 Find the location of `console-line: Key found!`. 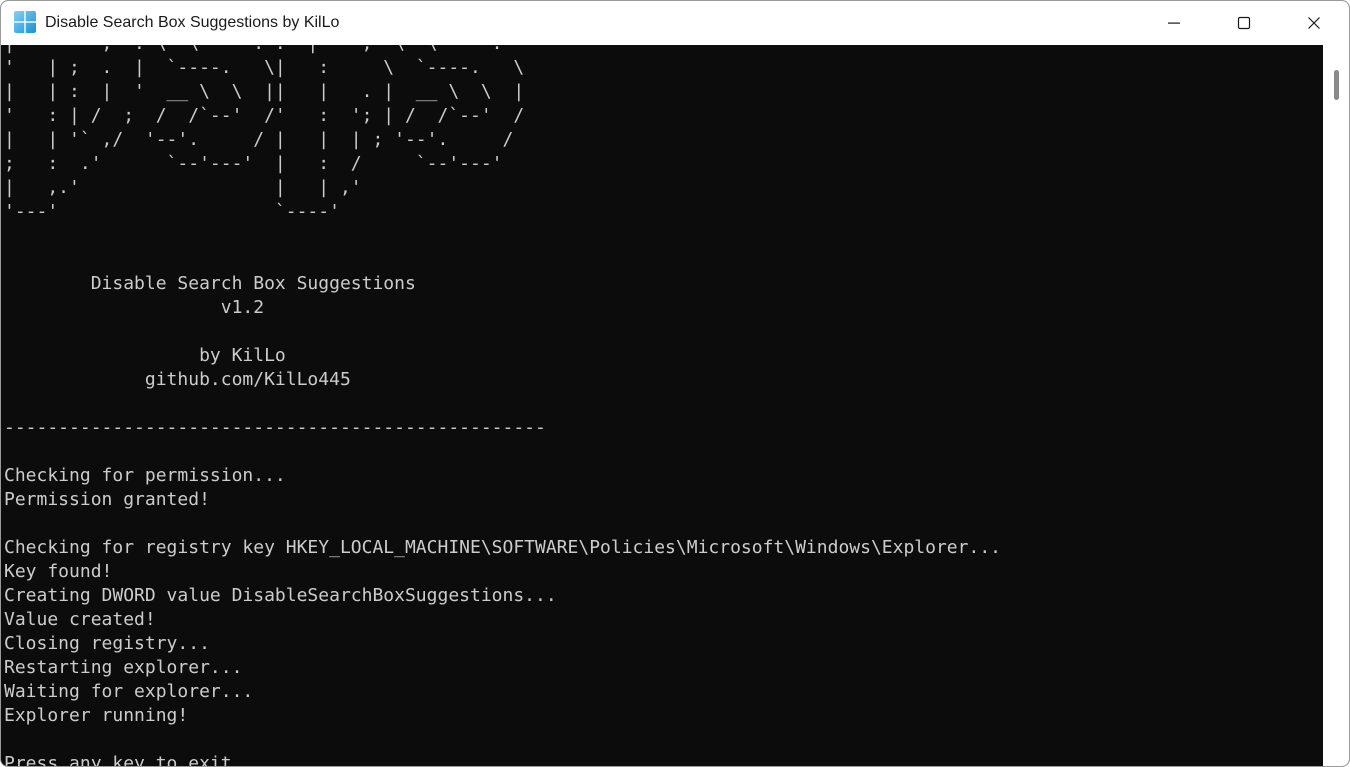

console-line: Key found! is located at coordinates (58, 571).